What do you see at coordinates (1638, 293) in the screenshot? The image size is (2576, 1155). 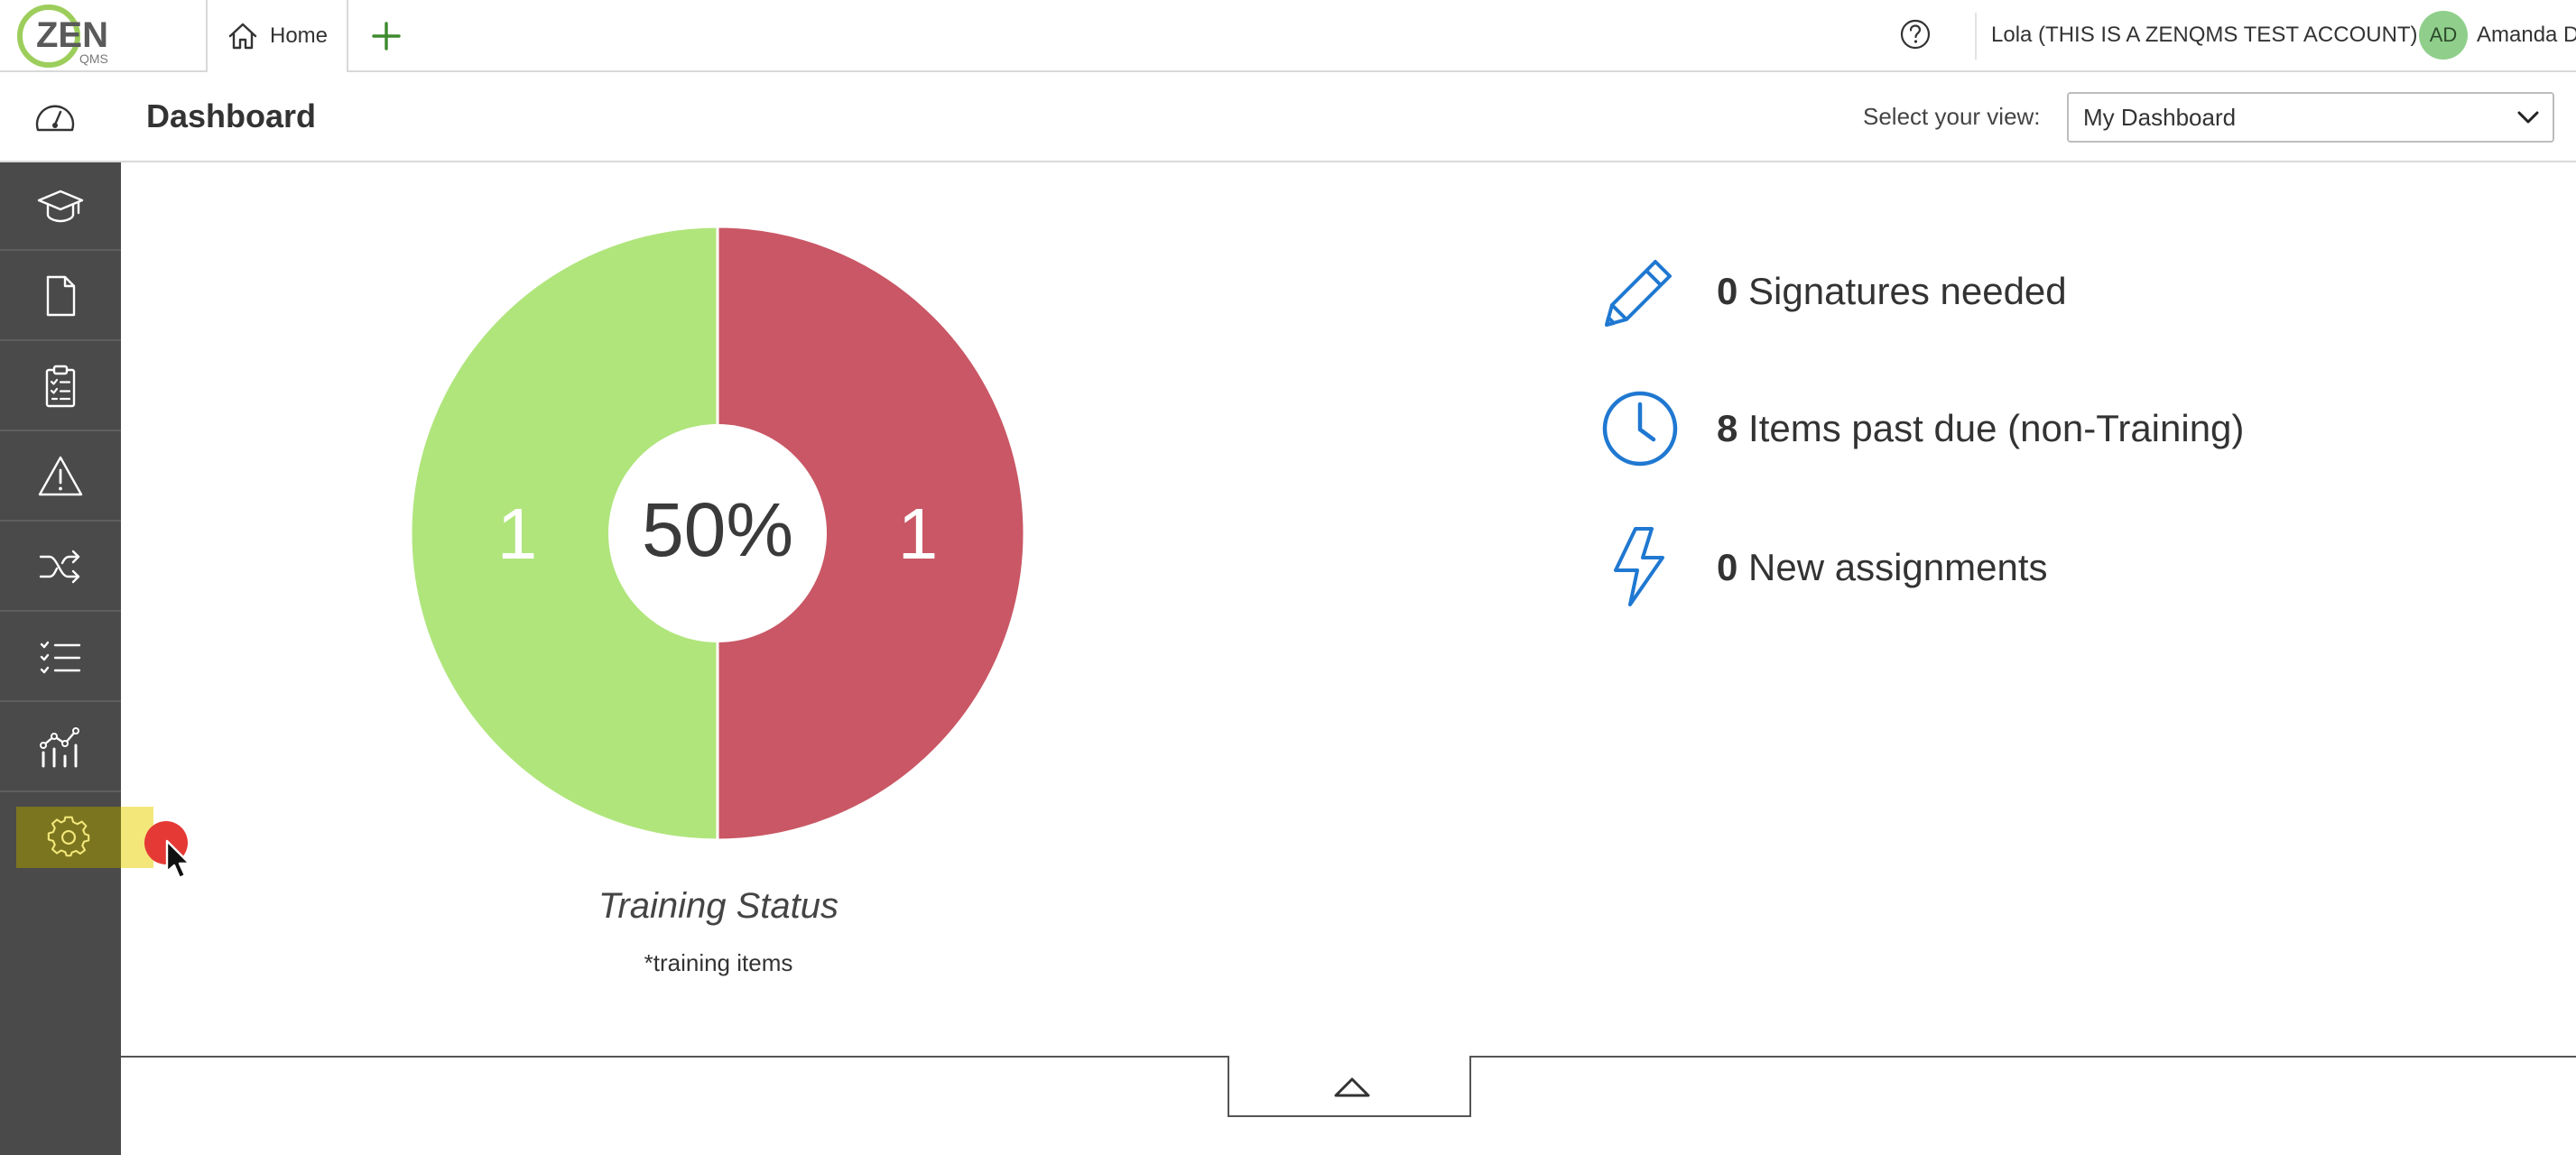 I see `pencil-icon` at bounding box center [1638, 293].